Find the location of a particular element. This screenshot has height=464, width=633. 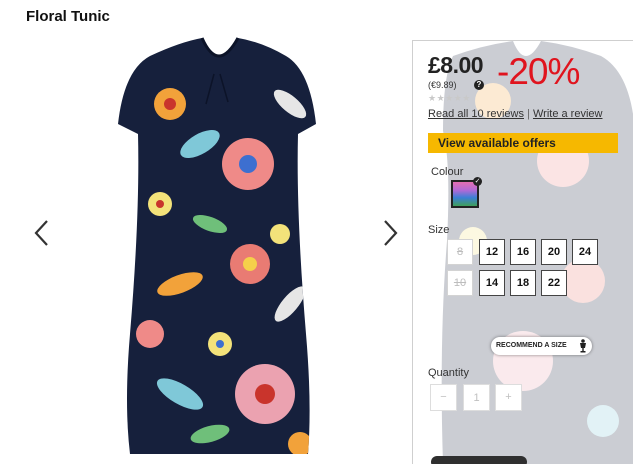

quantity-label: Quantity is located at coordinates (448, 373).